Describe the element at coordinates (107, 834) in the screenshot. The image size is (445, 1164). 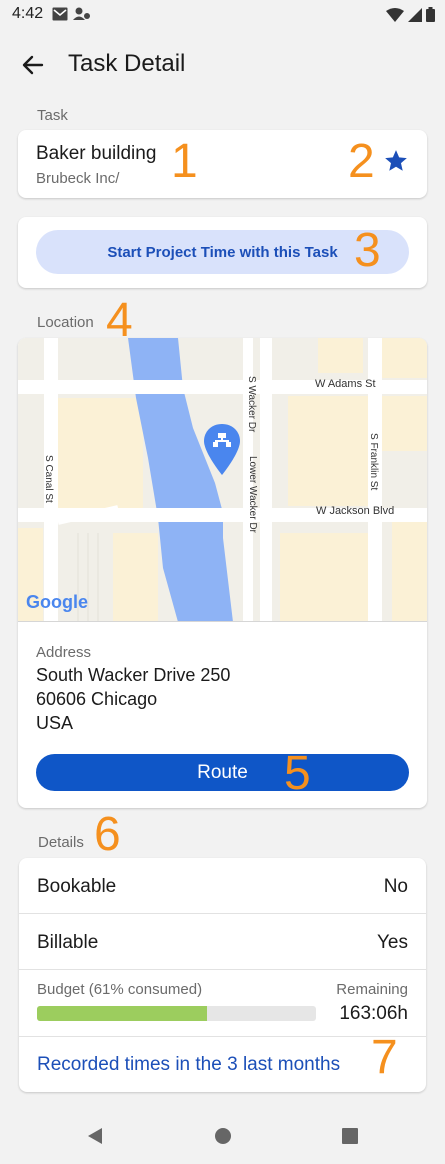
I see `annotation-marker-6: 6` at that location.